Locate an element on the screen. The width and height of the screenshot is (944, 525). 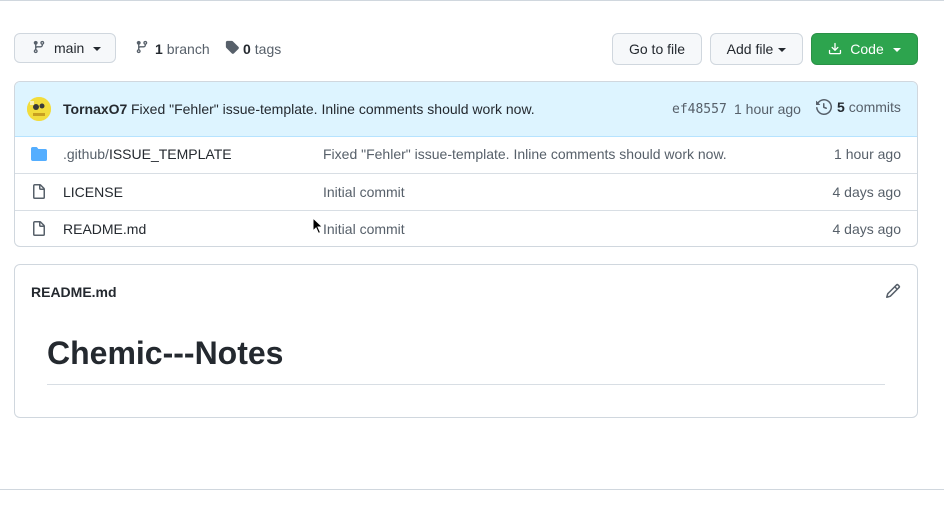
file-name-link: LICENSE is located at coordinates (93, 192).